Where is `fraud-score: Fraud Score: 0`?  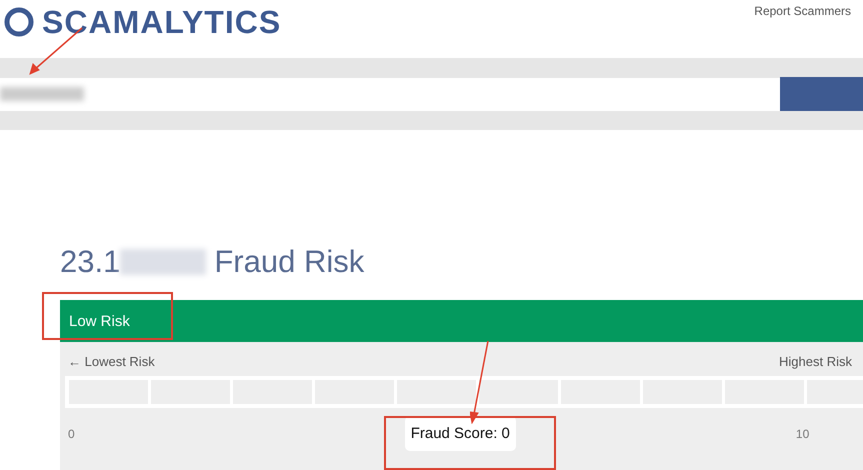 fraud-score: Fraud Score: 0 is located at coordinates (460, 433).